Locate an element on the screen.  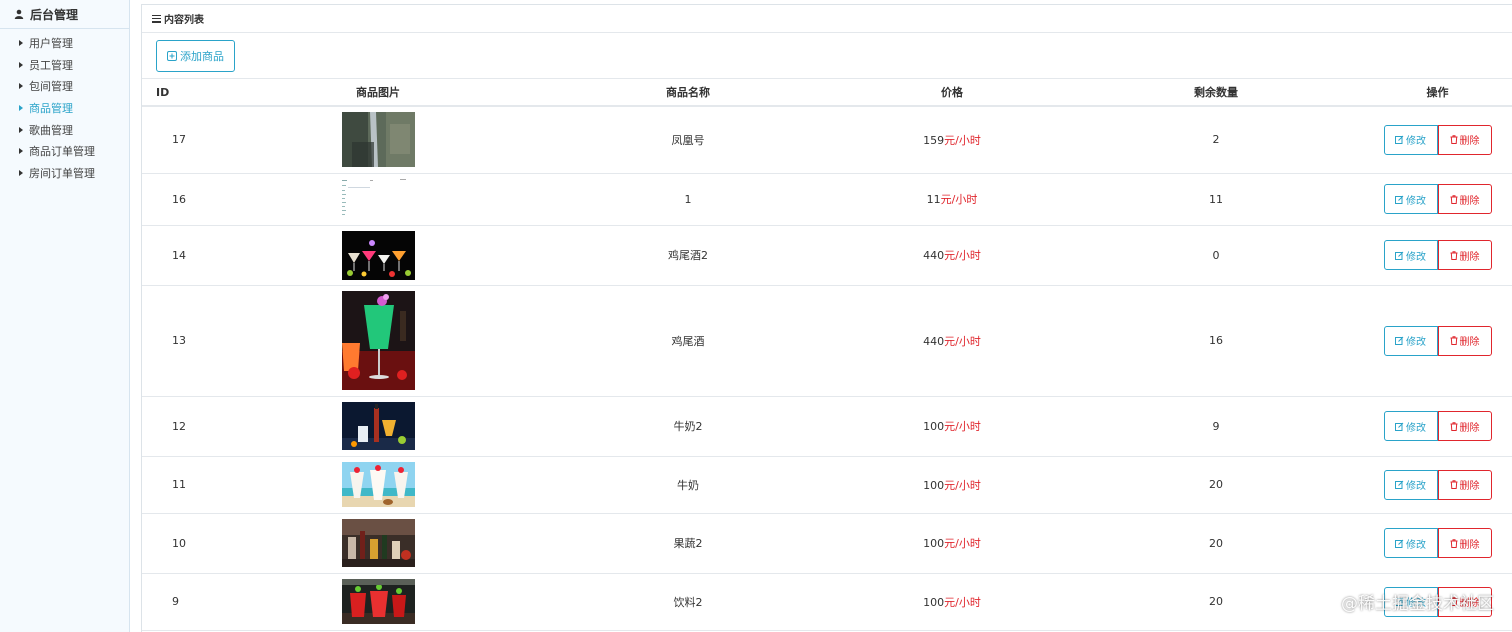
table-row: 10 果蔬2 100元/小时 20 修改 删除 is located at coordinates (827, 543).